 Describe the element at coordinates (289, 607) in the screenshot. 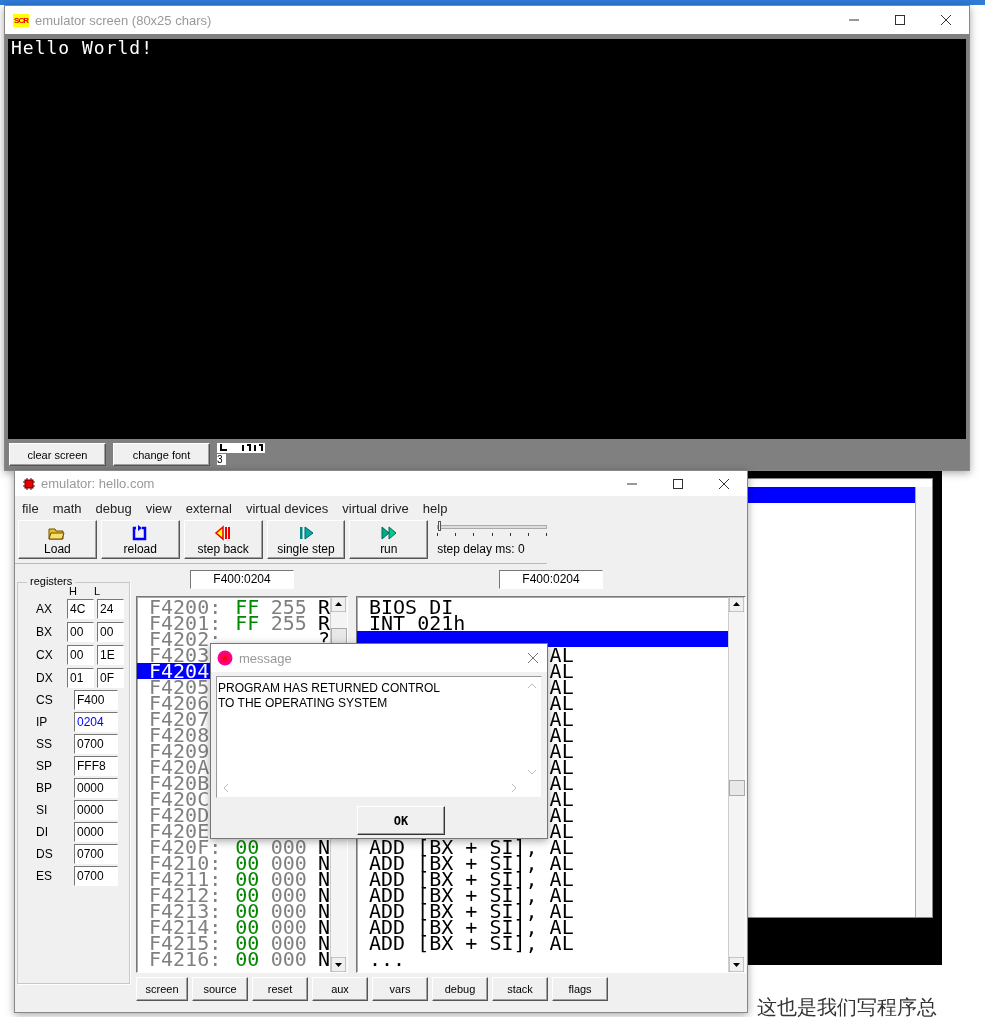

I see `decimal-value: 255` at that location.